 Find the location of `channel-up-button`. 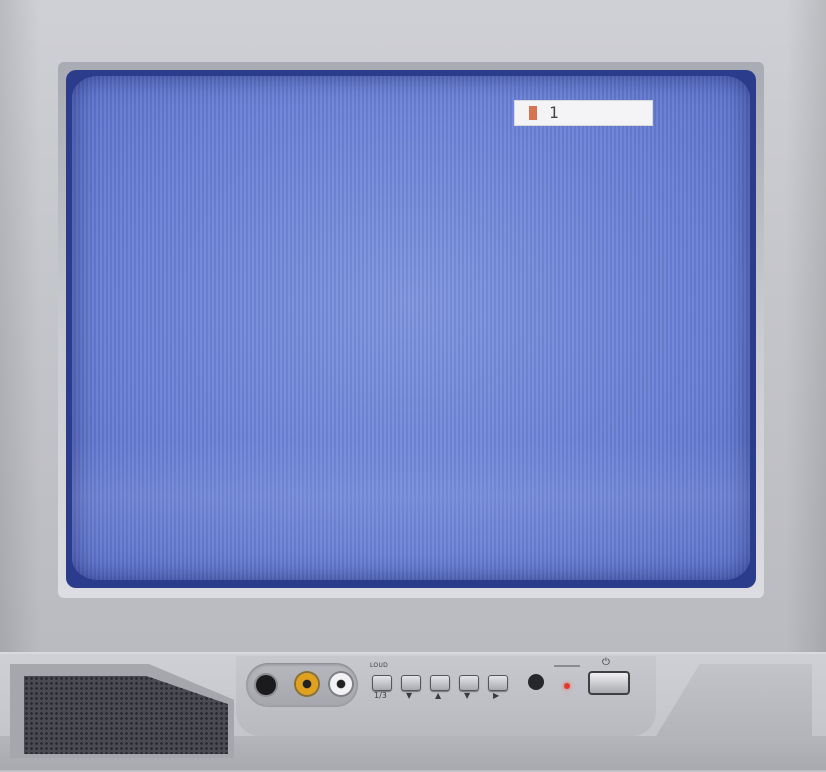

channel-up-button is located at coordinates (498, 683).